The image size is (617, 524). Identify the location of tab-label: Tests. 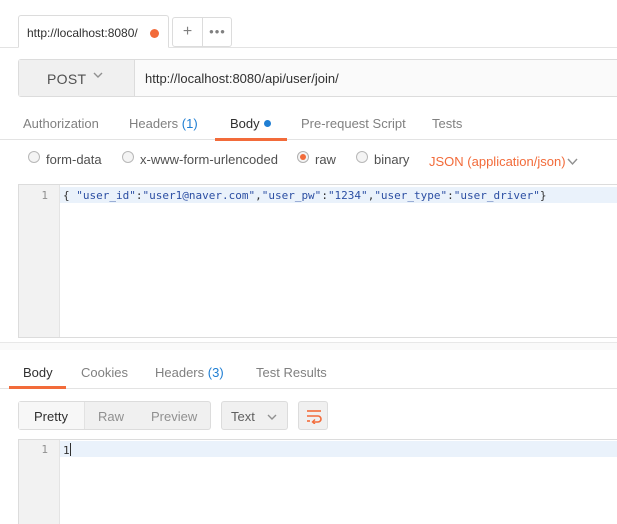
(447, 123).